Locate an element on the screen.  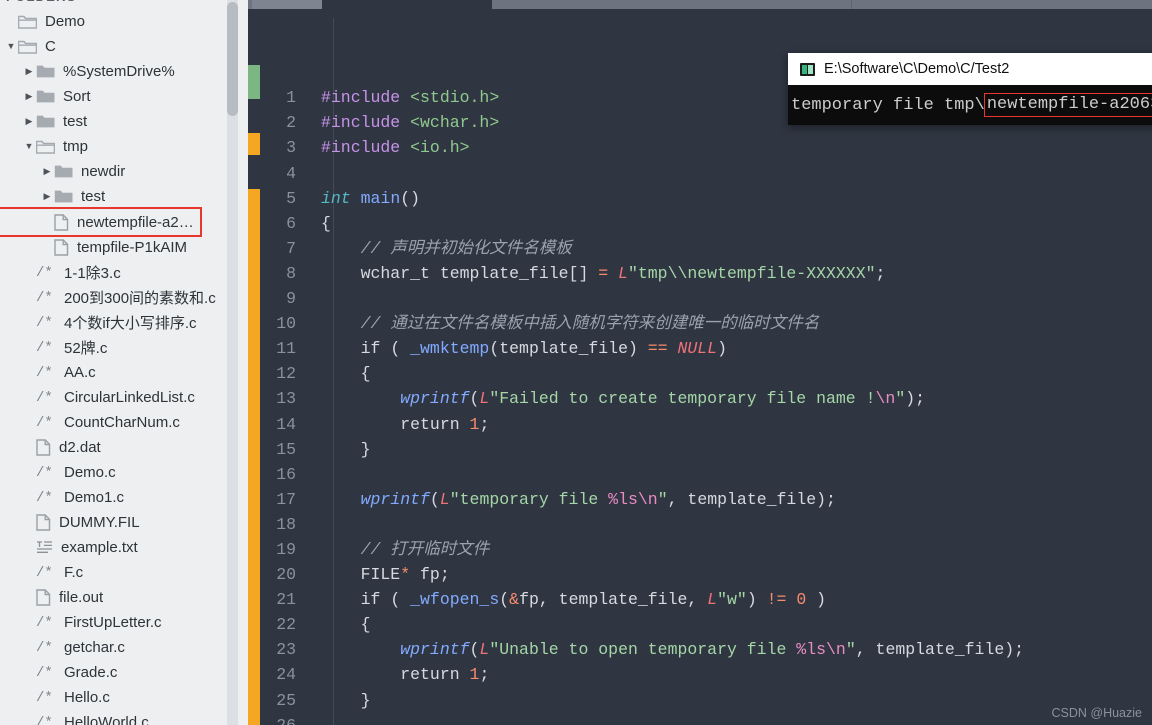
code-line: 26 is located at coordinates (706, 719).